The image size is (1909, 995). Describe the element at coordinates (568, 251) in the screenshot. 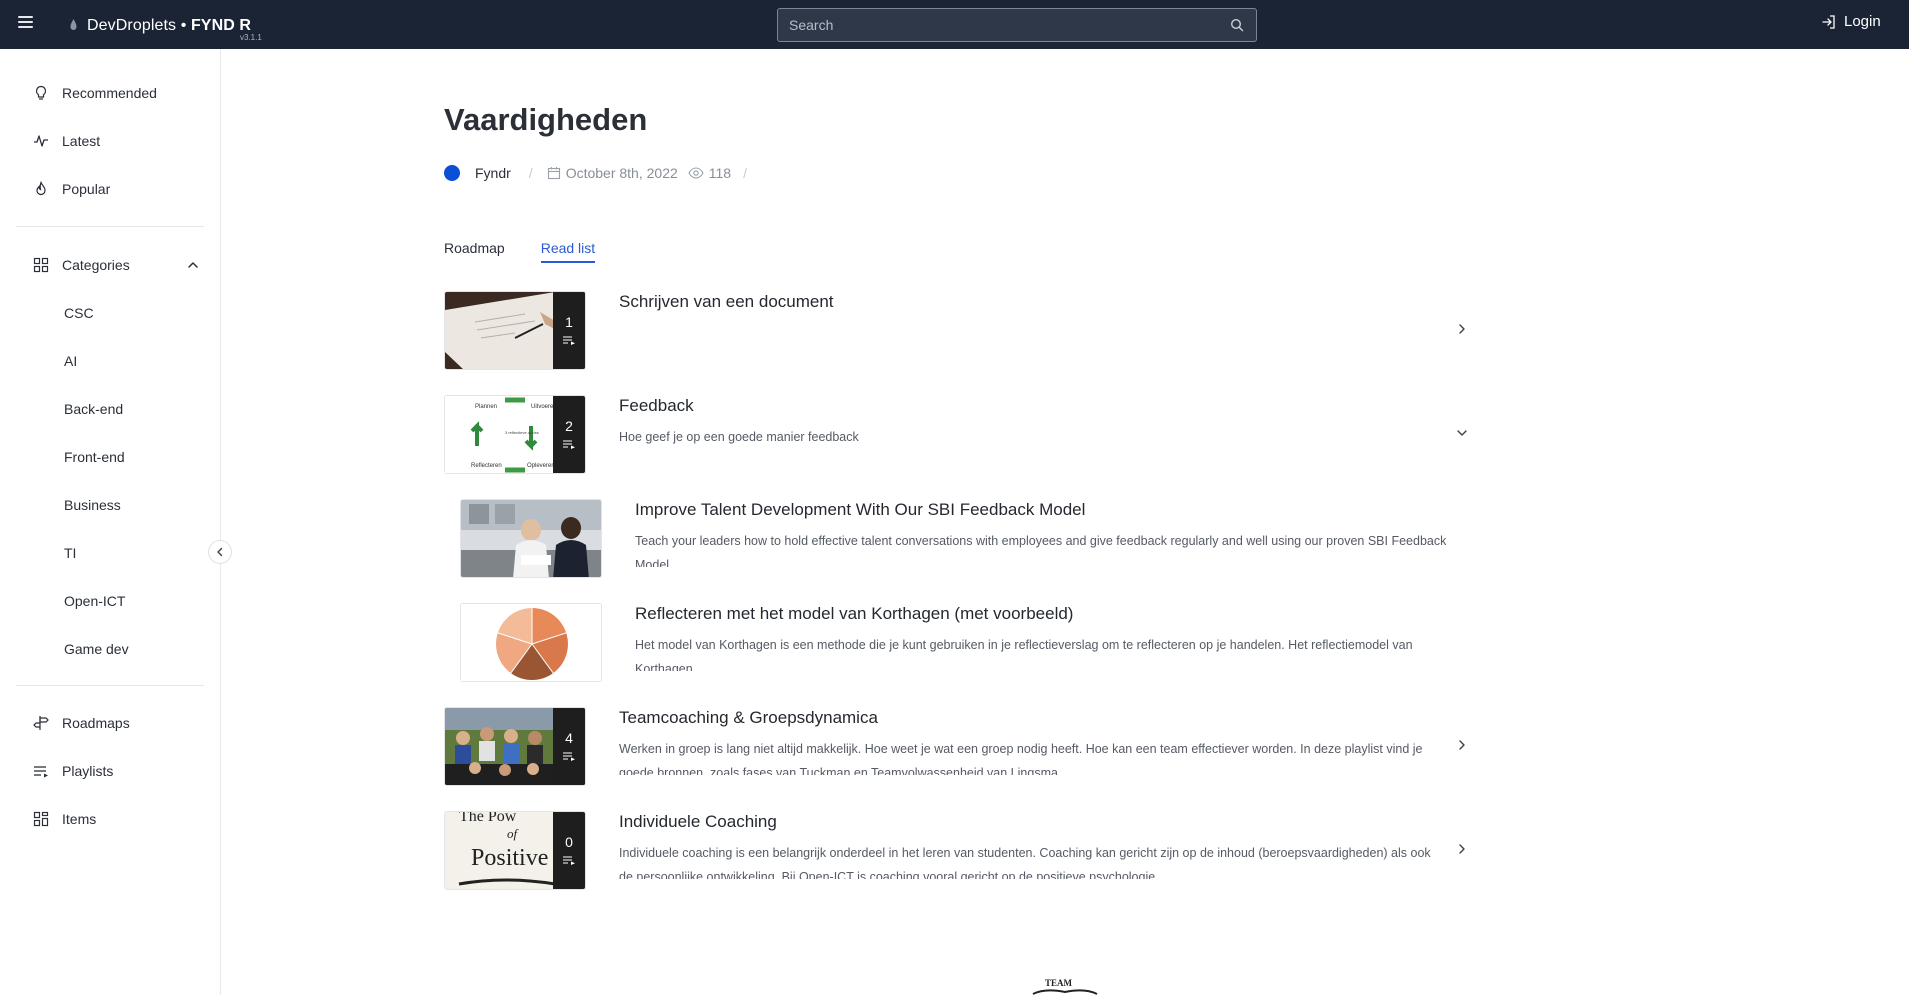

I see `tab-read-list: Read list` at that location.